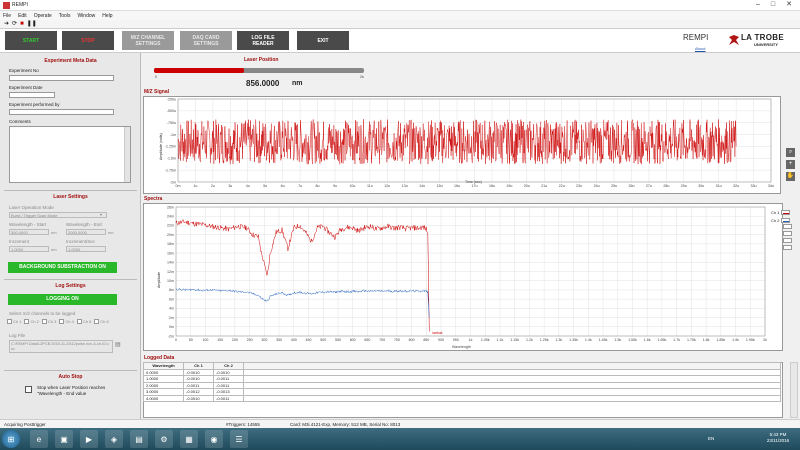  What do you see at coordinates (195, 186) in the screenshot?
I see `mz-xtick-label: 1u` at bounding box center [195, 186].